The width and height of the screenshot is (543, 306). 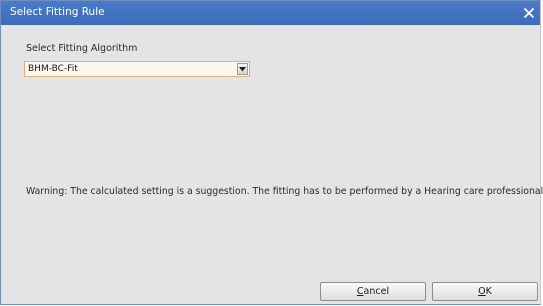 I want to click on cancel-button: Cancel, so click(x=373, y=291).